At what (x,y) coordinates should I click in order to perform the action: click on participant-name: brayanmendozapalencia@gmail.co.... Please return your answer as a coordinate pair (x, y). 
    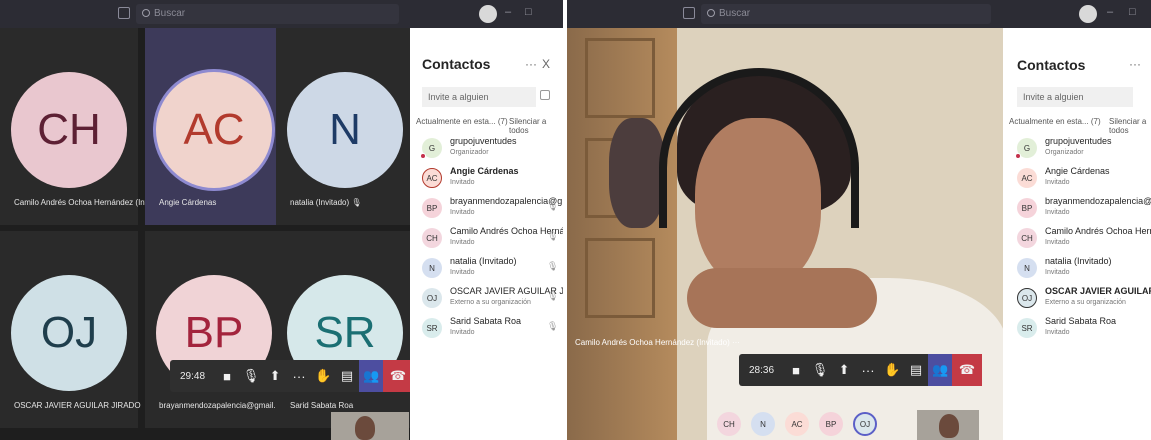
    Looking at the image, I should click on (225, 405).